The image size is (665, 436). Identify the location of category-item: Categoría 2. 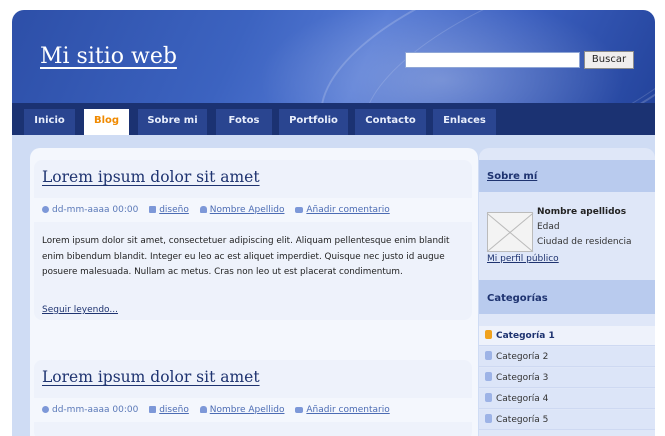
(567, 357).